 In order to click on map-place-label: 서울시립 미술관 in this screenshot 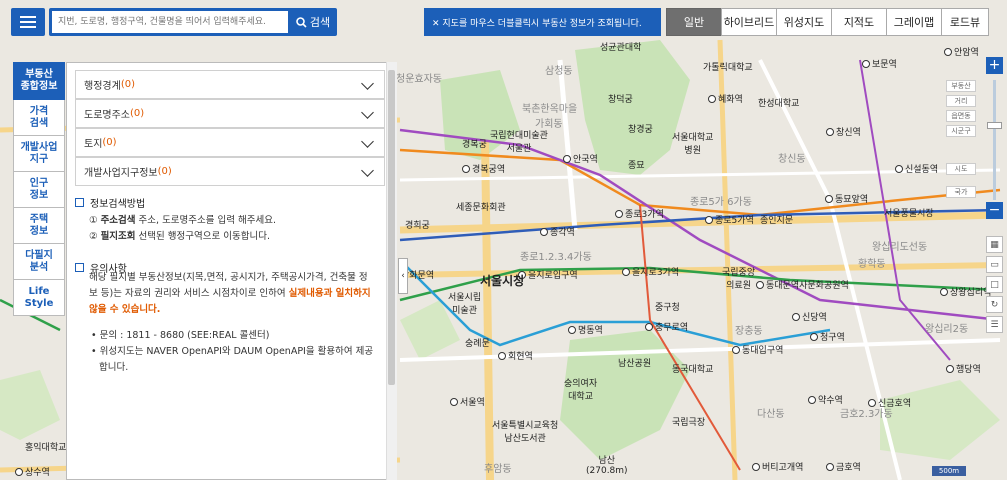, I will do `click(465, 304)`.